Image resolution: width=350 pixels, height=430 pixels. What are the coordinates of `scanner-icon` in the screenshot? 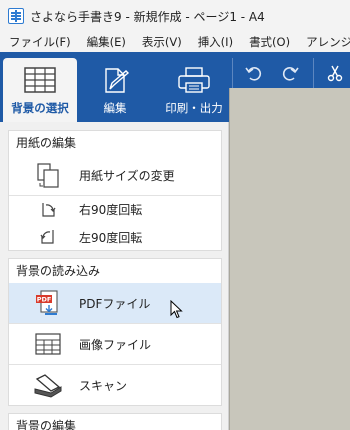 It's located at (48, 385).